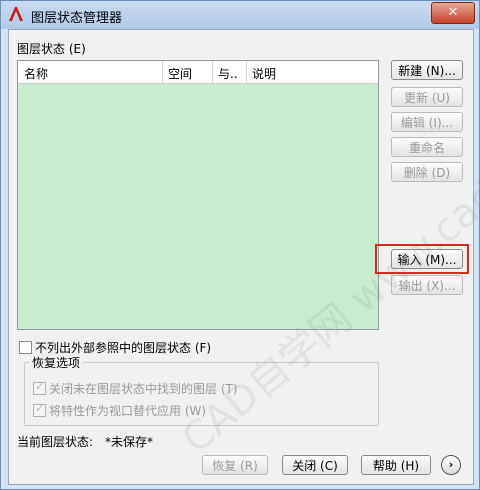 The height and width of the screenshot is (490, 480). What do you see at coordinates (143, 388) in the screenshot?
I see `turn-off-layers-label: 关闭未在图层状态中找到的图层 (T)` at bounding box center [143, 388].